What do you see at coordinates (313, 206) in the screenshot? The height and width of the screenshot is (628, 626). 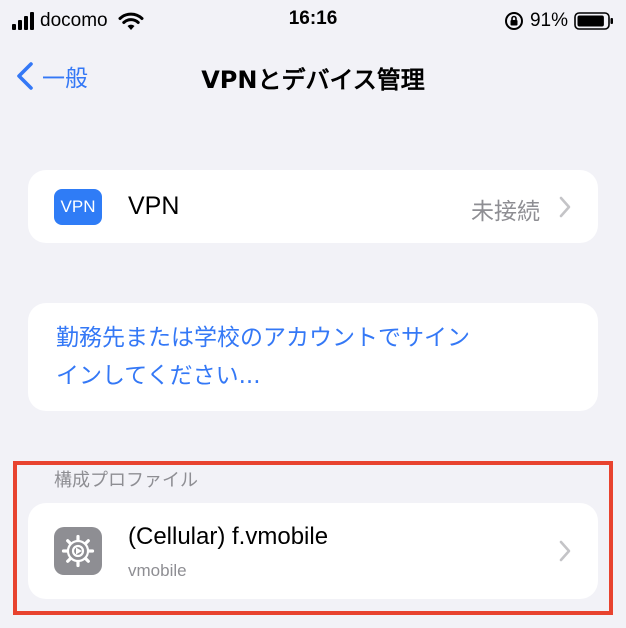 I see `vpn-row: VPN VPN 未接続` at bounding box center [313, 206].